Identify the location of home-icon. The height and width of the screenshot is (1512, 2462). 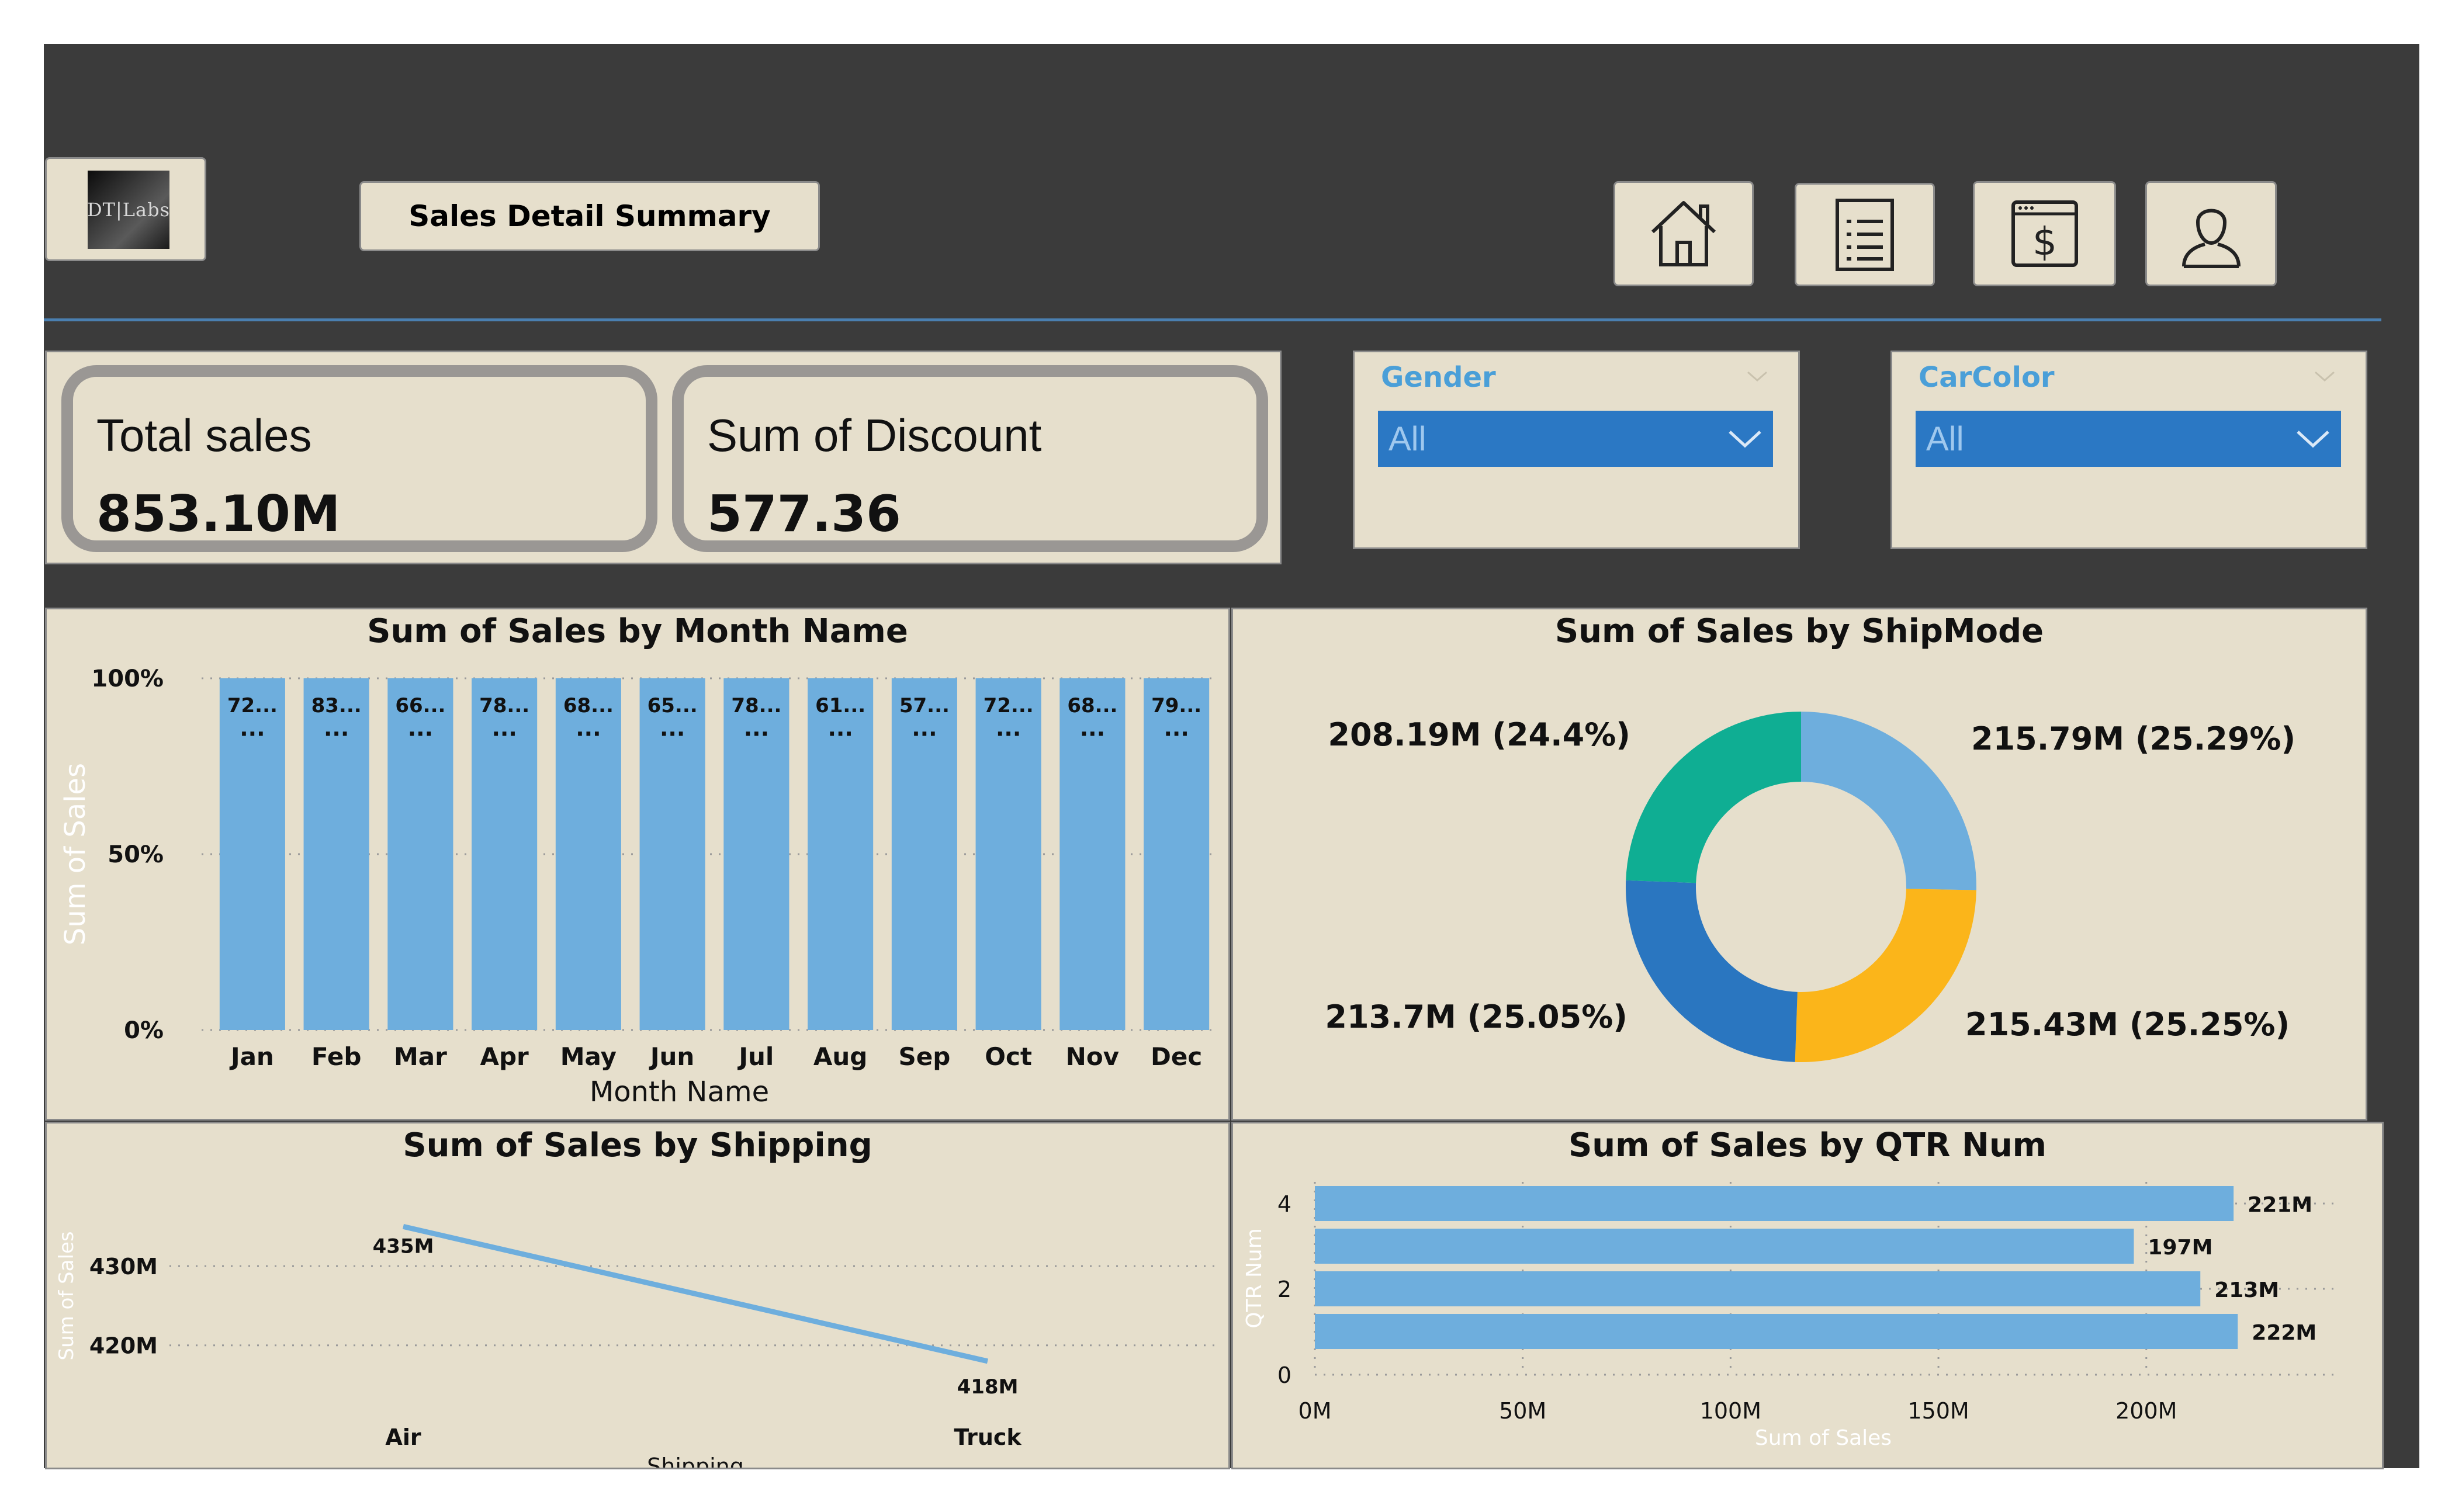
(1683, 234).